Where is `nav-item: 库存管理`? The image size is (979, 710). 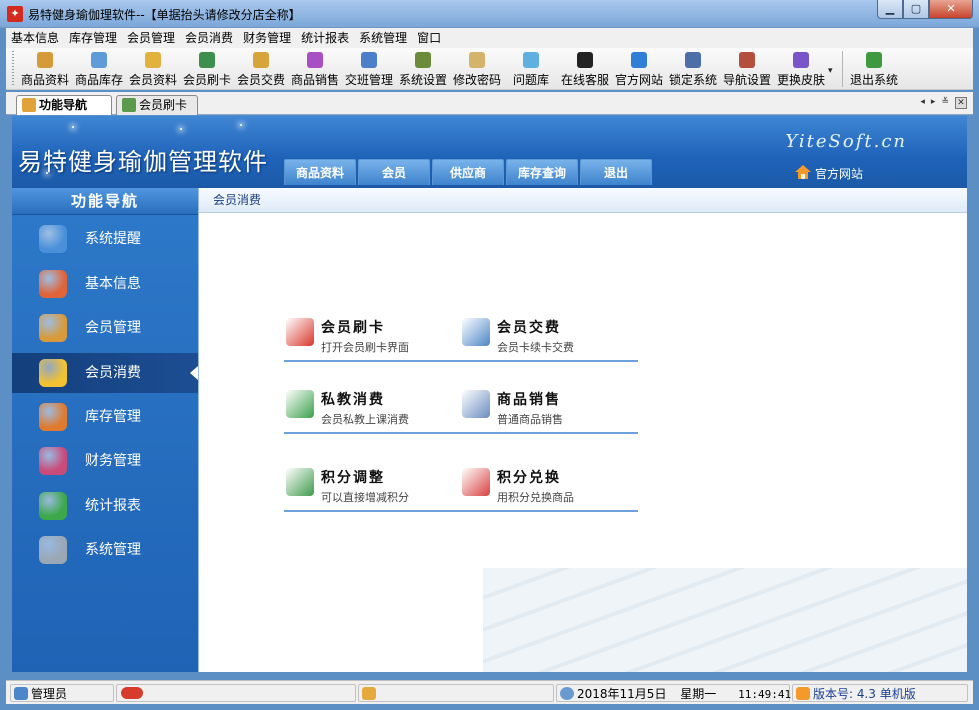
nav-item: 库存管理 is located at coordinates (105, 417).